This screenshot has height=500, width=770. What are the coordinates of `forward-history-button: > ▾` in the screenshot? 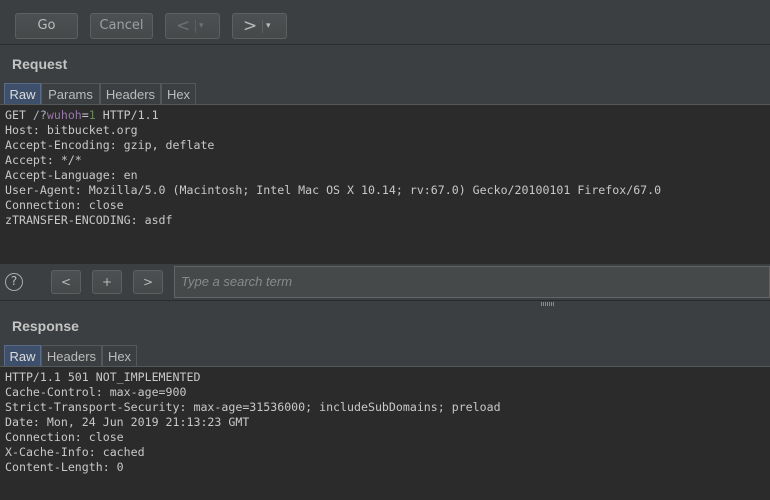 It's located at (259, 26).